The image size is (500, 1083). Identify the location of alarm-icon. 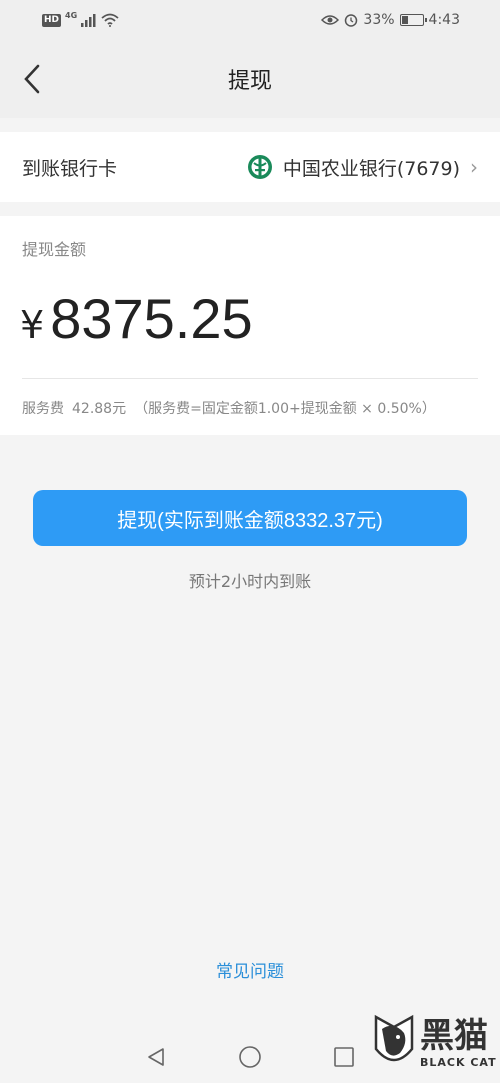
(351, 20).